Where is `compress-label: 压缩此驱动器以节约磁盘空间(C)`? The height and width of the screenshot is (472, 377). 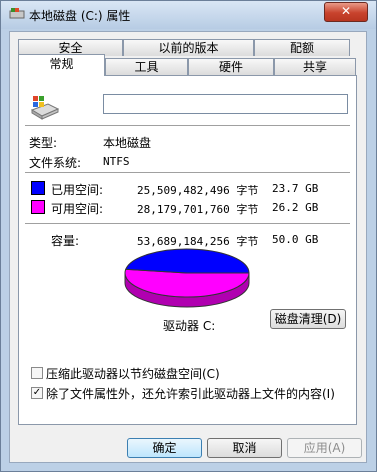 compress-label: 压缩此驱动器以节约磁盘空间(C) is located at coordinates (133, 374).